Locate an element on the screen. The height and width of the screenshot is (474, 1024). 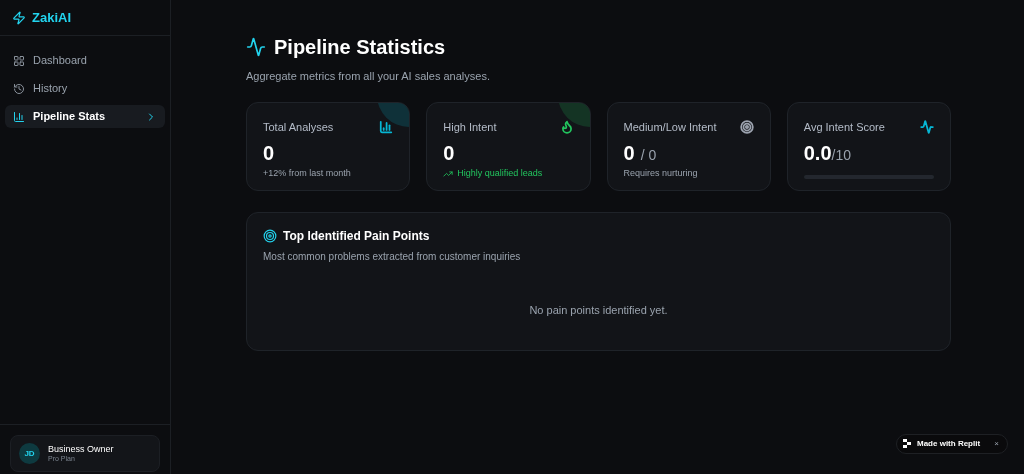
page-title: Pipeline Statistics is located at coordinates (360, 47).